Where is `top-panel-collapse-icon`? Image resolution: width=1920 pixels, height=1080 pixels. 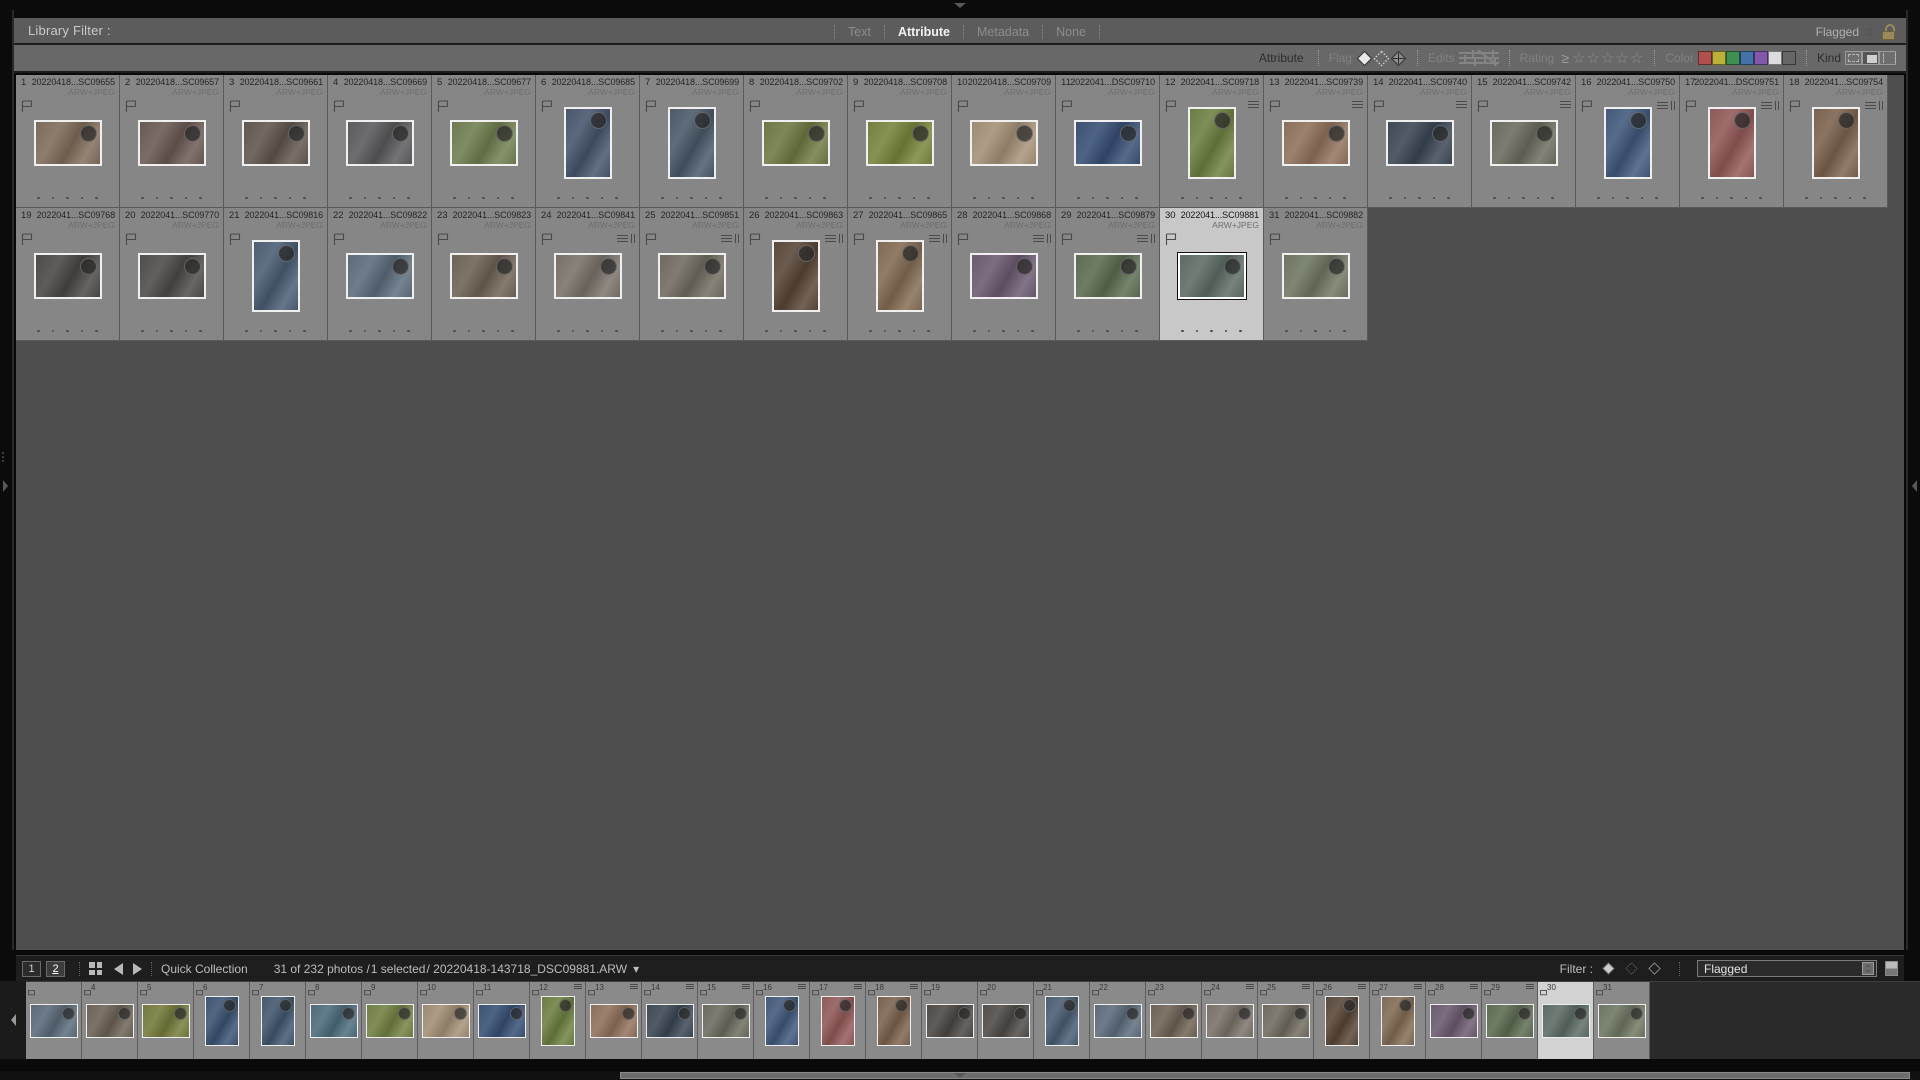
top-panel-collapse-icon is located at coordinates (960, 5).